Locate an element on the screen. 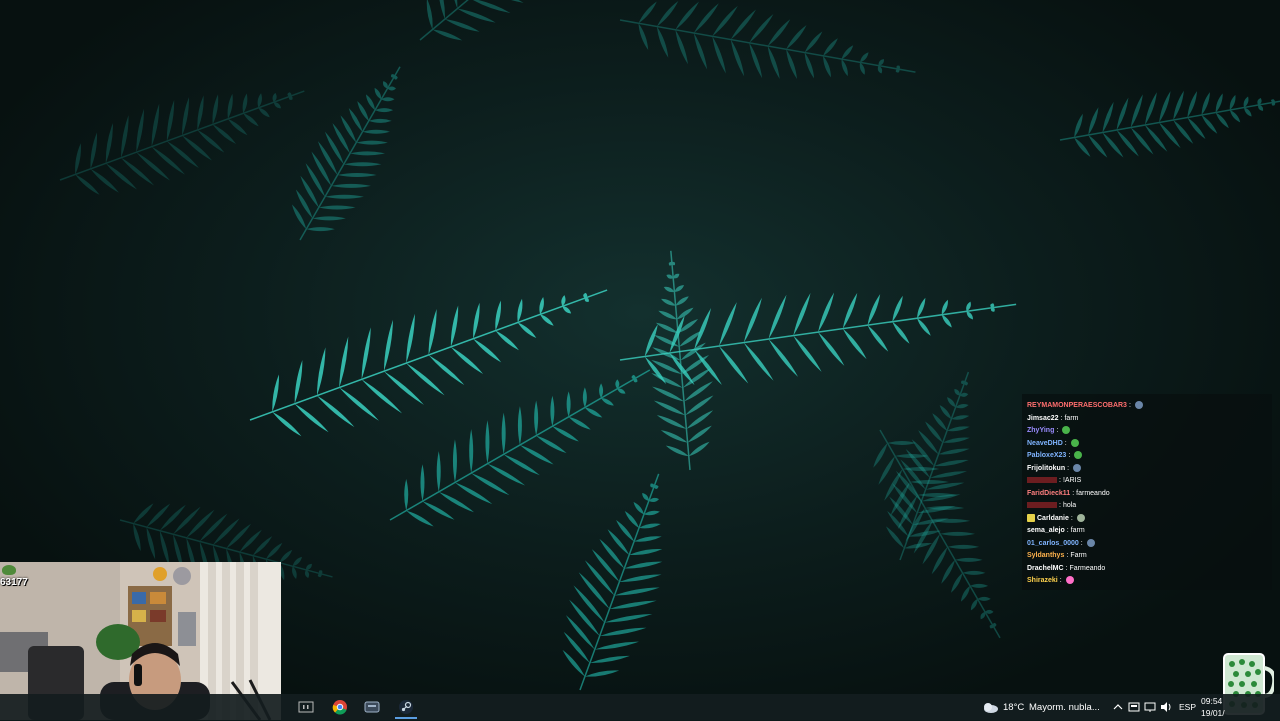 Image resolution: width=1280 pixels, height=721 pixels. volume-icon is located at coordinates (1166, 707).